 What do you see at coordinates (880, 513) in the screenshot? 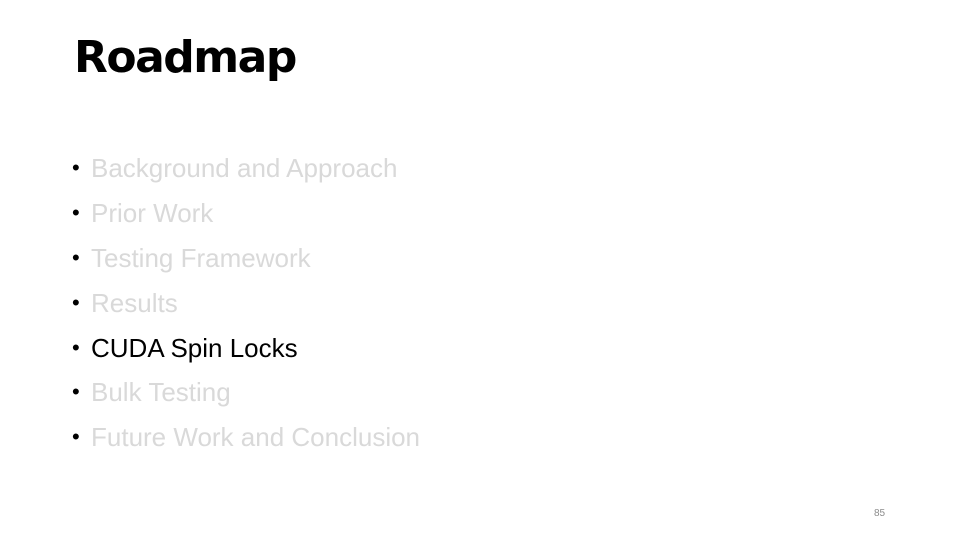
I see `page-number: 85` at bounding box center [880, 513].